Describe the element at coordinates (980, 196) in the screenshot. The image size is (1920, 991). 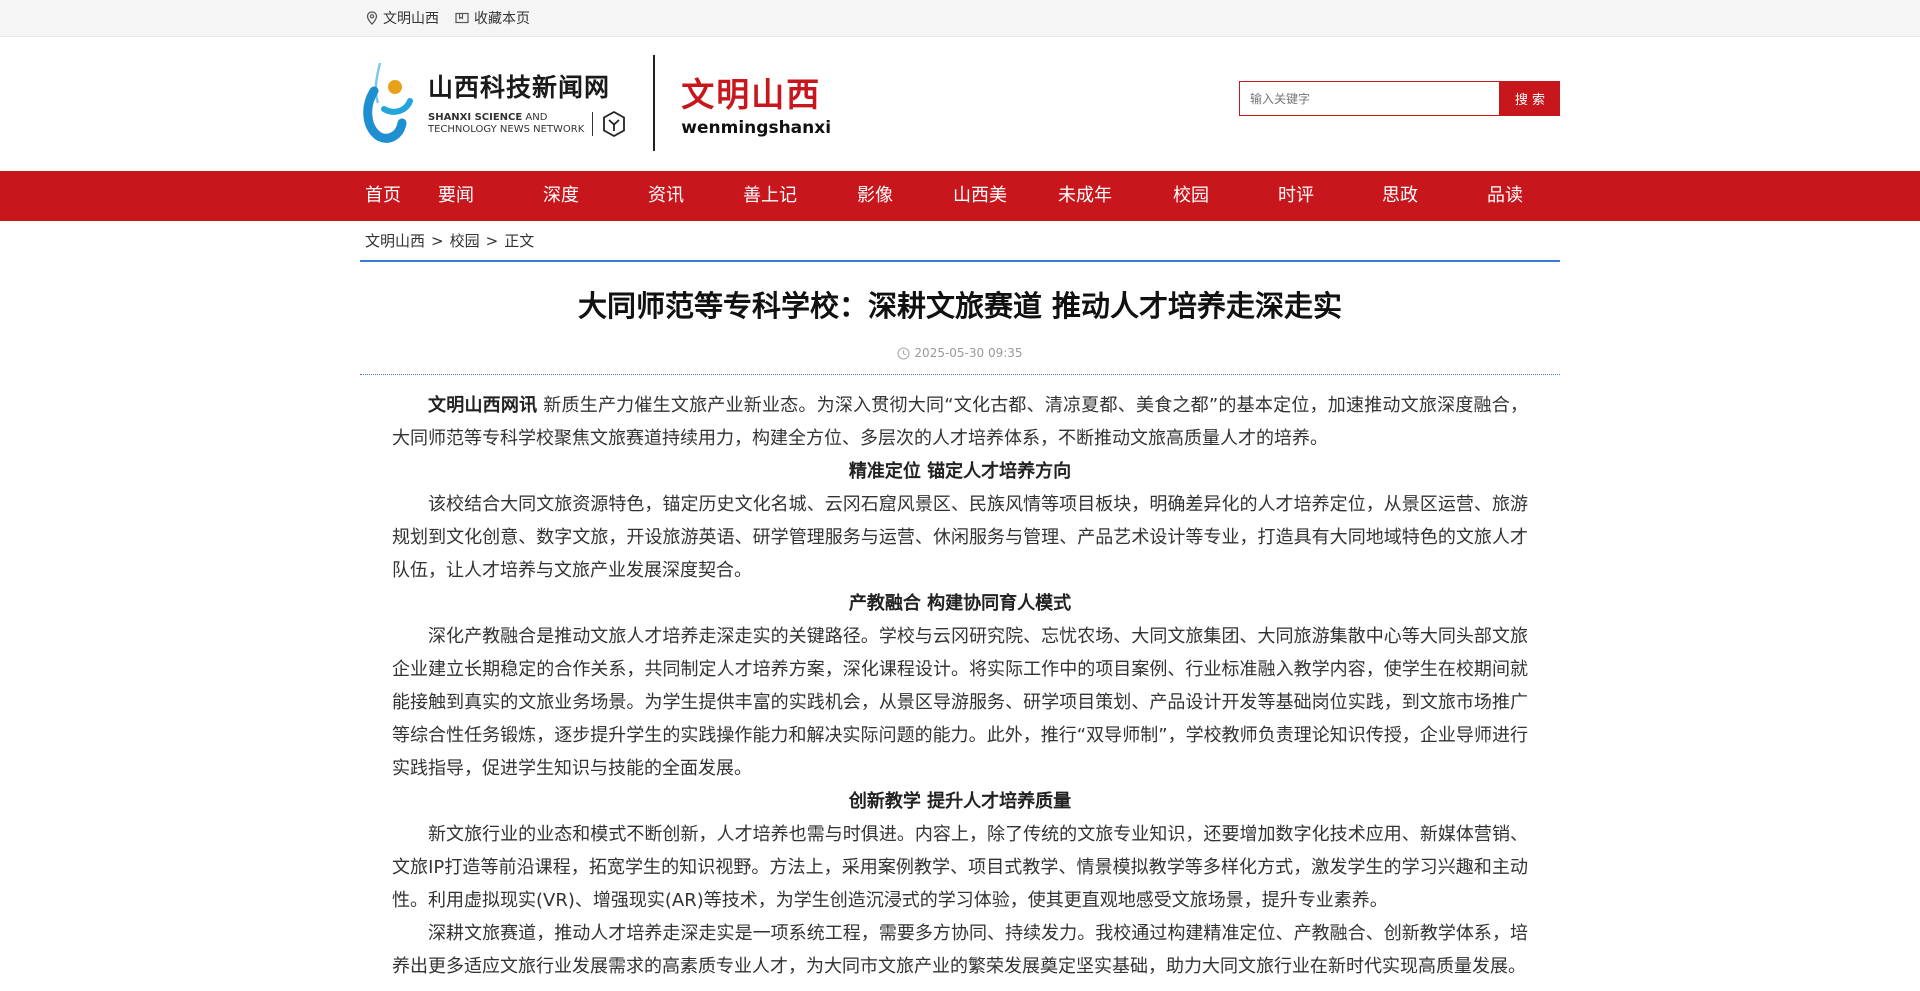
I see `nav-item-shanxi-beauty: 山西美` at that location.